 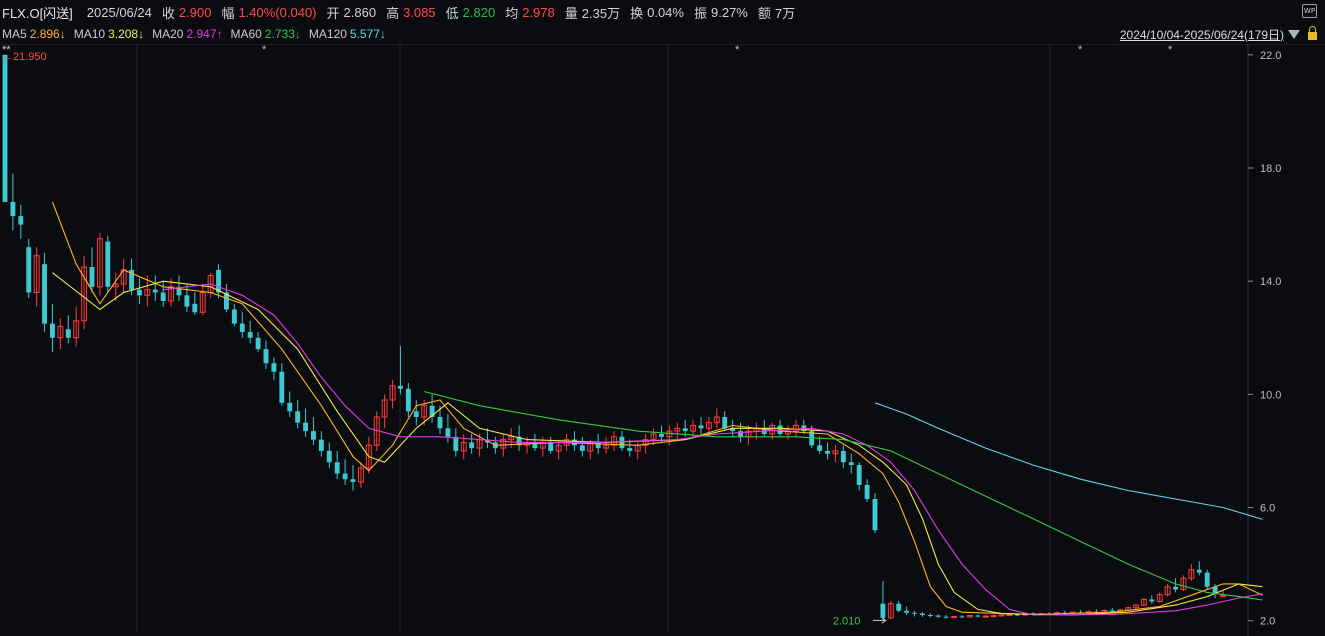 I want to click on ma5-legend: MA5 2.896↓, so click(x=34, y=34).